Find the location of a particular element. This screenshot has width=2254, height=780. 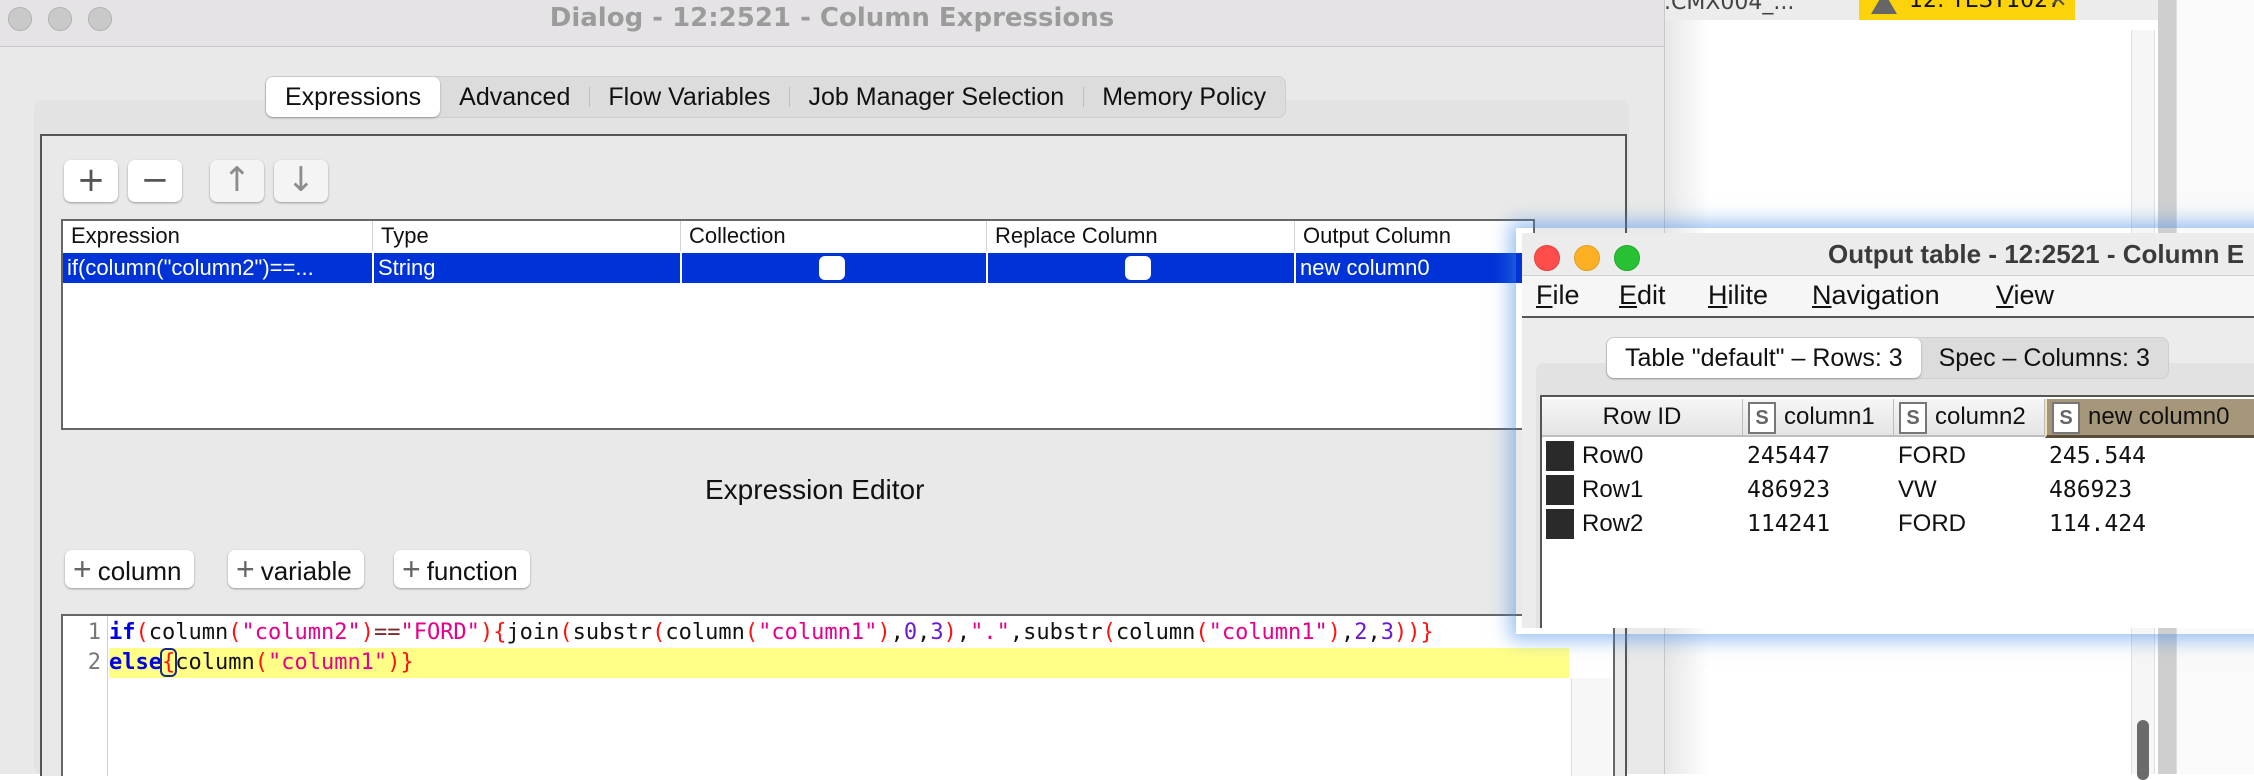

code-line-2: else{column("column1")} is located at coordinates (261, 663).